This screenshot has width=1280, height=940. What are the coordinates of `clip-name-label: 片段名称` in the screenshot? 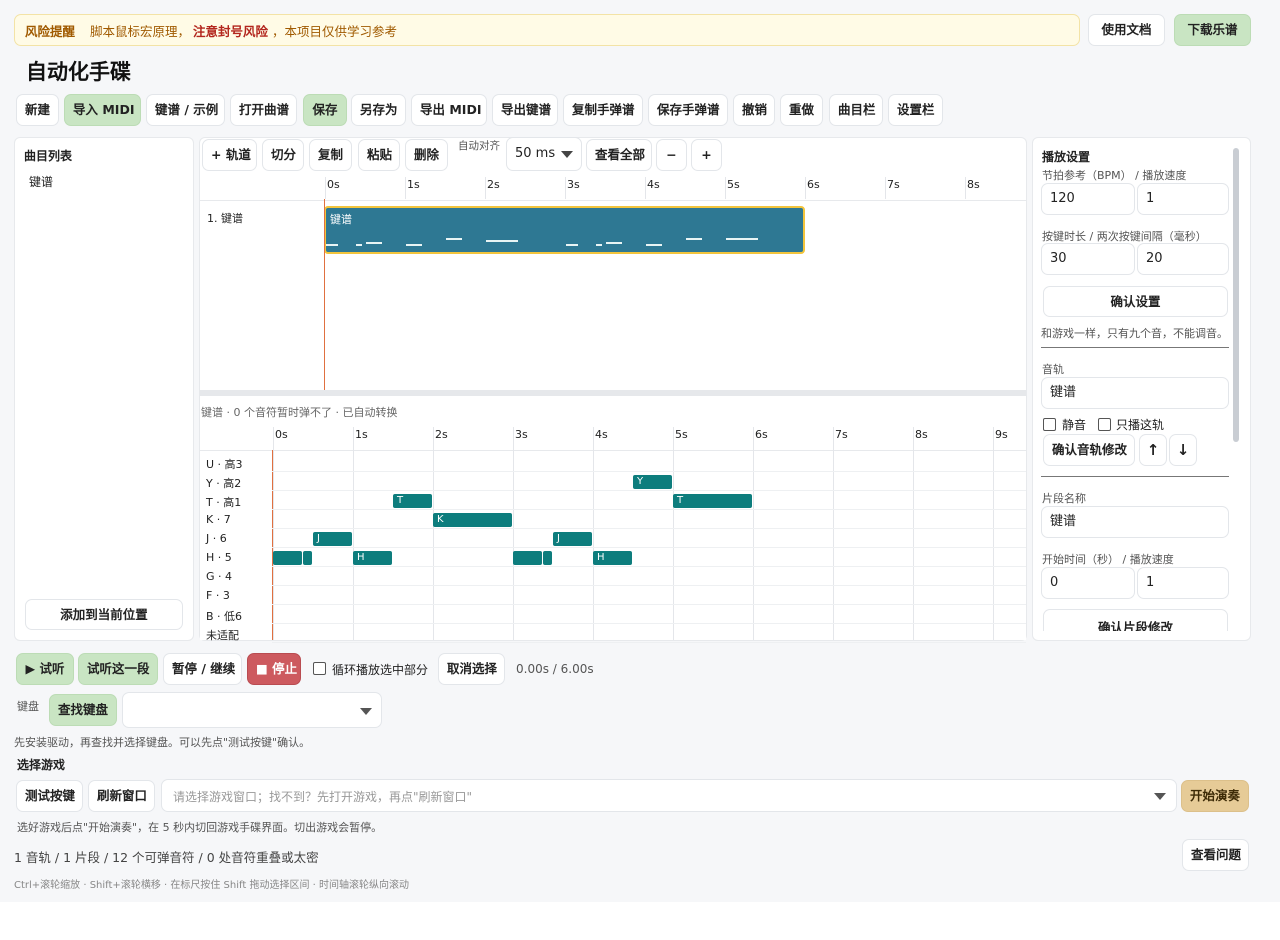 It's located at (1064, 498).